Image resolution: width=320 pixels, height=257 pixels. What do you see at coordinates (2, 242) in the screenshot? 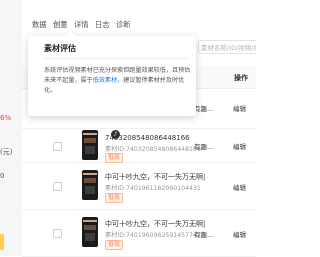
I see `left-yellow-indicator` at bounding box center [2, 242].